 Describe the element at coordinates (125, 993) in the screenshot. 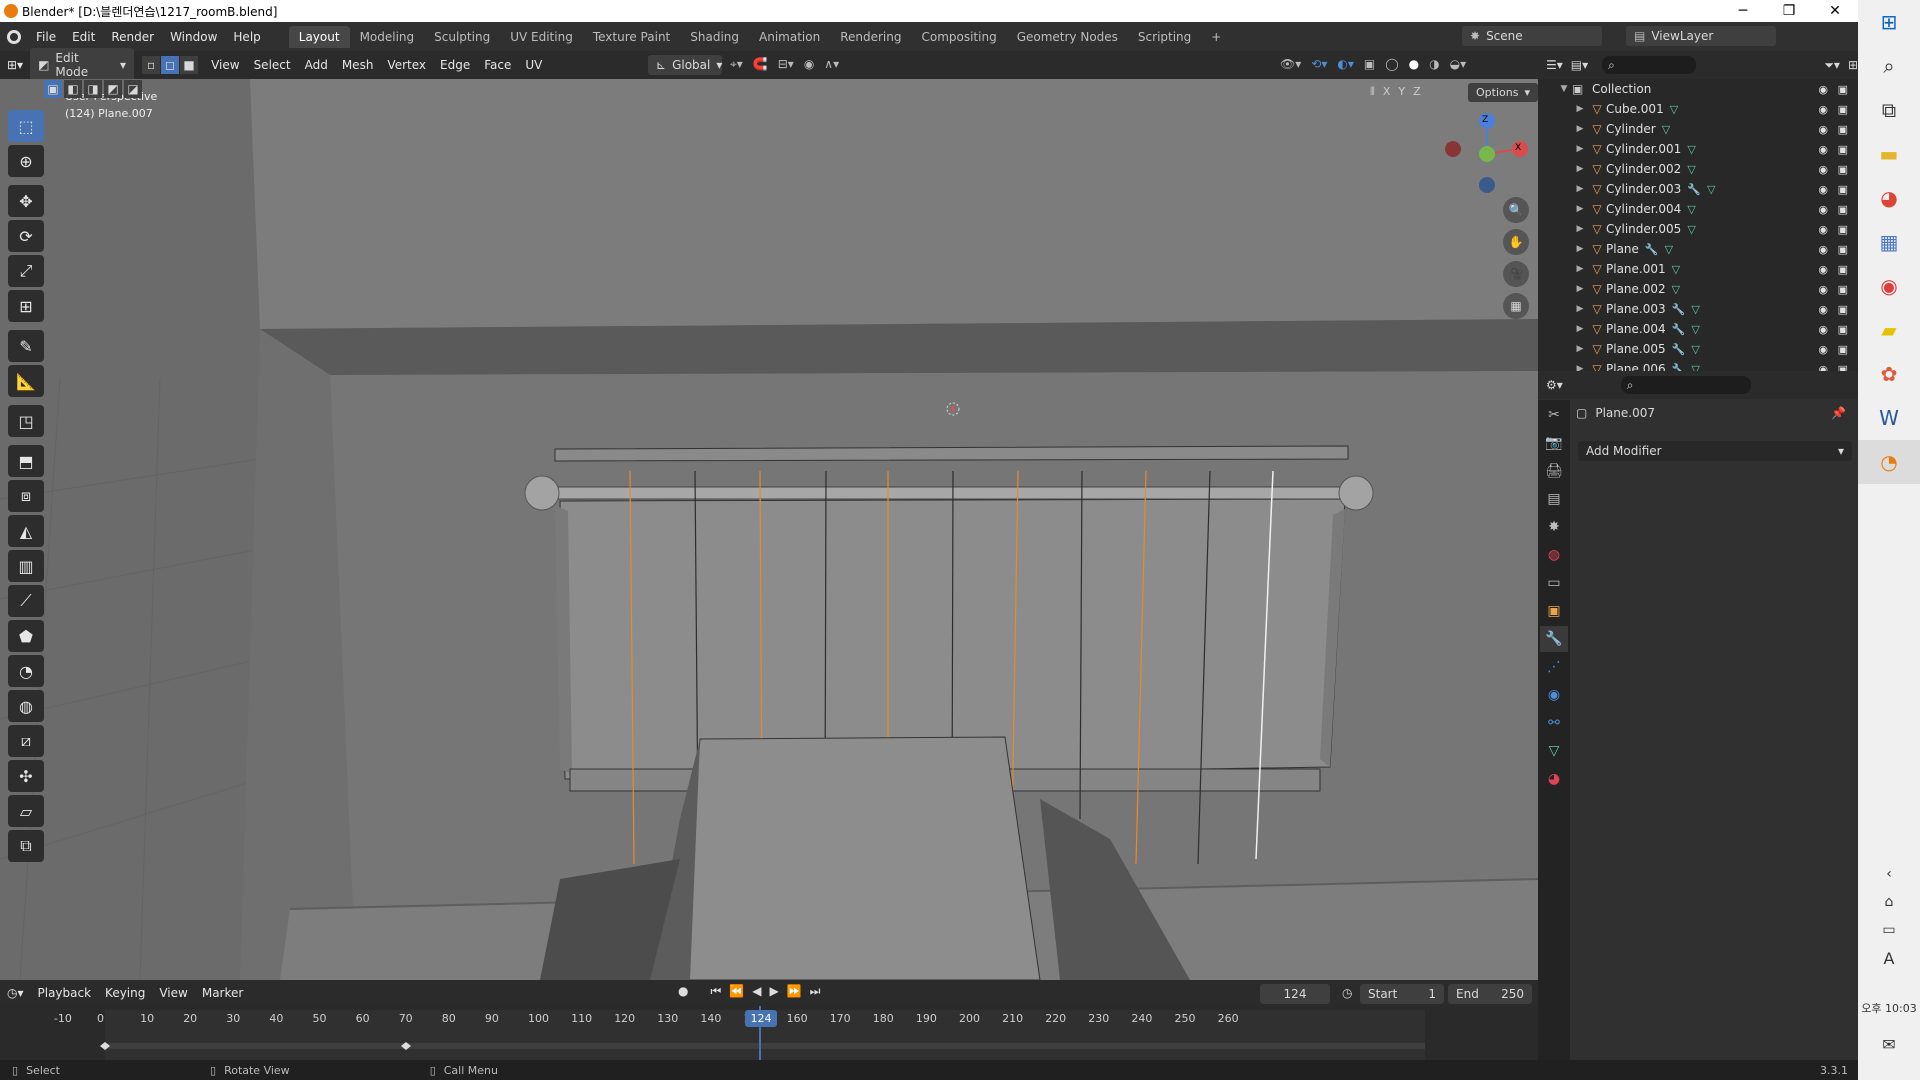

I see `timeline-menu-keying: Keying` at that location.